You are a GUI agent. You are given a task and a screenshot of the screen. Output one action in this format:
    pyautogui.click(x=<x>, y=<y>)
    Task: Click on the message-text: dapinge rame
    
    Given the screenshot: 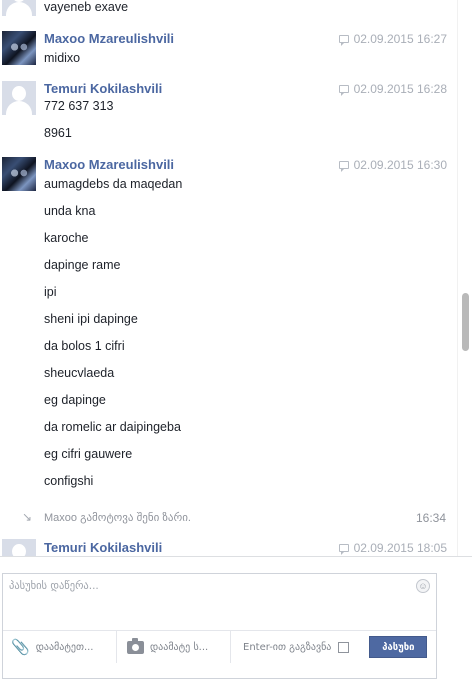 What is the action you would take?
    pyautogui.click(x=82, y=265)
    